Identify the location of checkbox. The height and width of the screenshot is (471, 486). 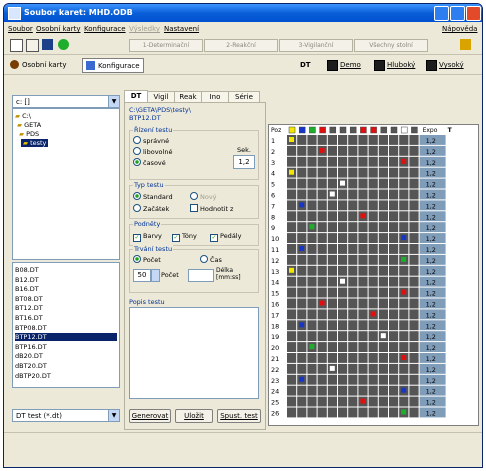
(194, 208).